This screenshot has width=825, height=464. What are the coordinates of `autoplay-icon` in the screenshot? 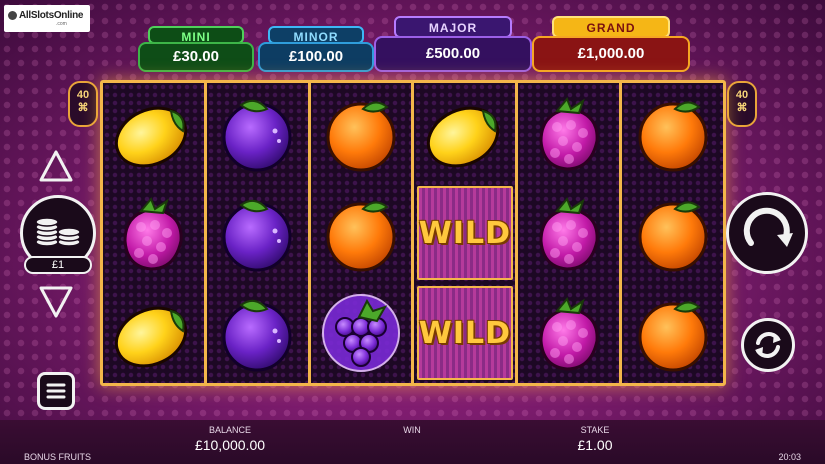 It's located at (768, 345).